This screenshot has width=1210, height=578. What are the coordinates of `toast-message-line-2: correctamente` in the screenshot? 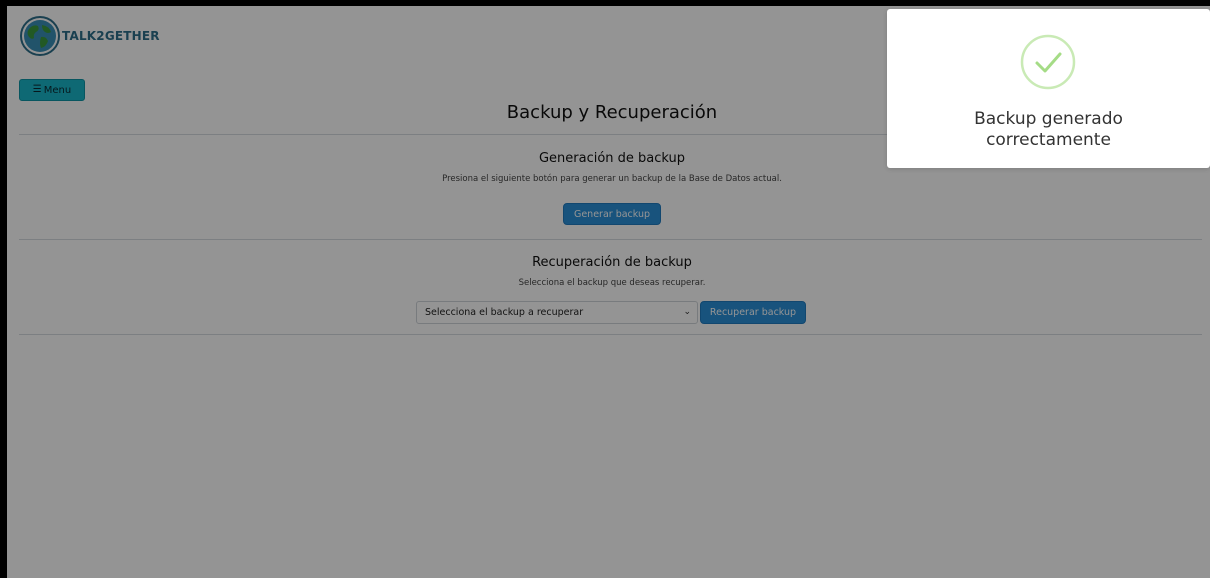 It's located at (1048, 140).